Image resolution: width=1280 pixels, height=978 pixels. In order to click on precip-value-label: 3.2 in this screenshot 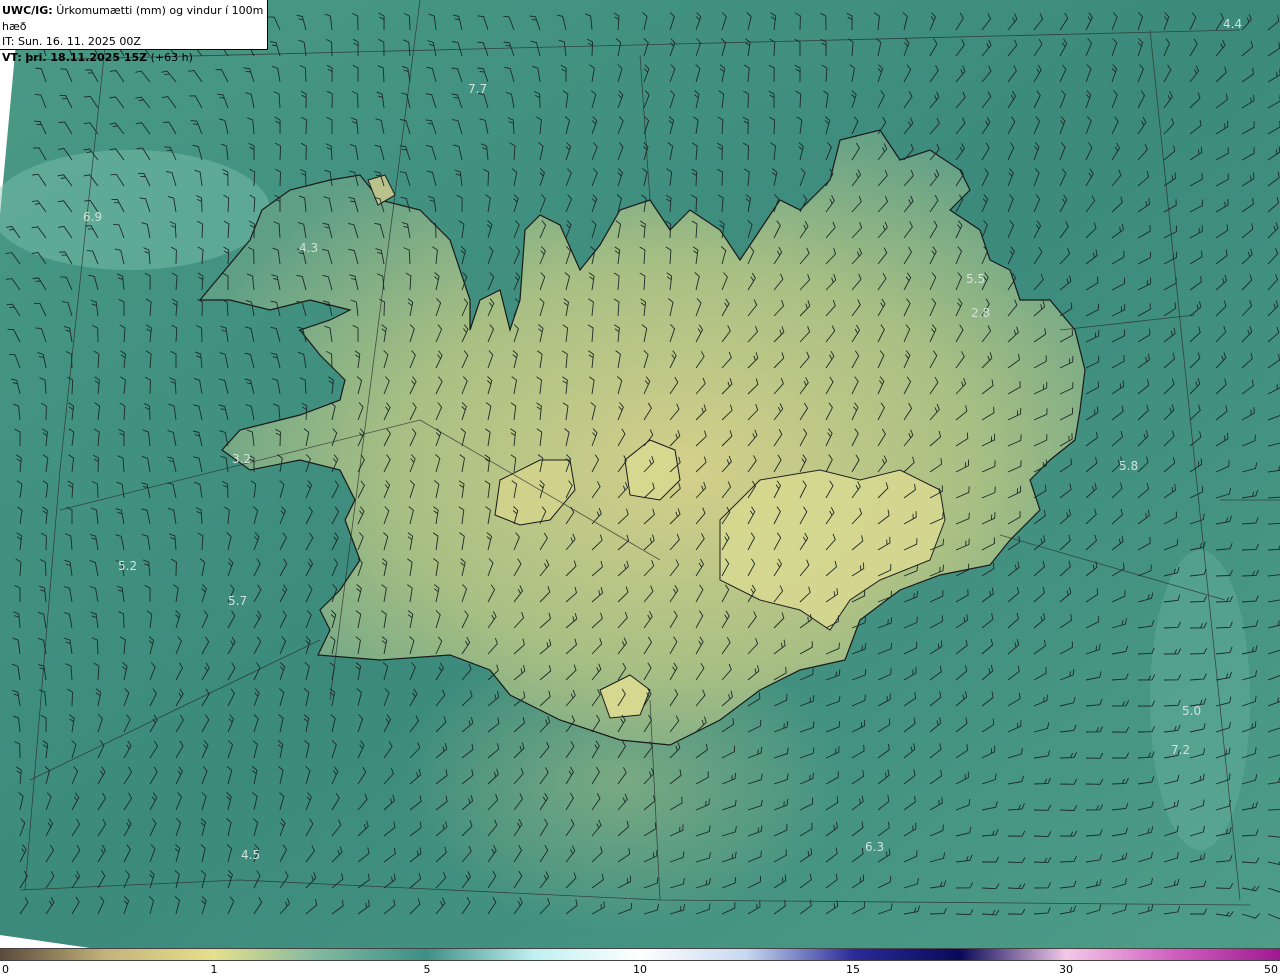, I will do `click(241, 459)`.